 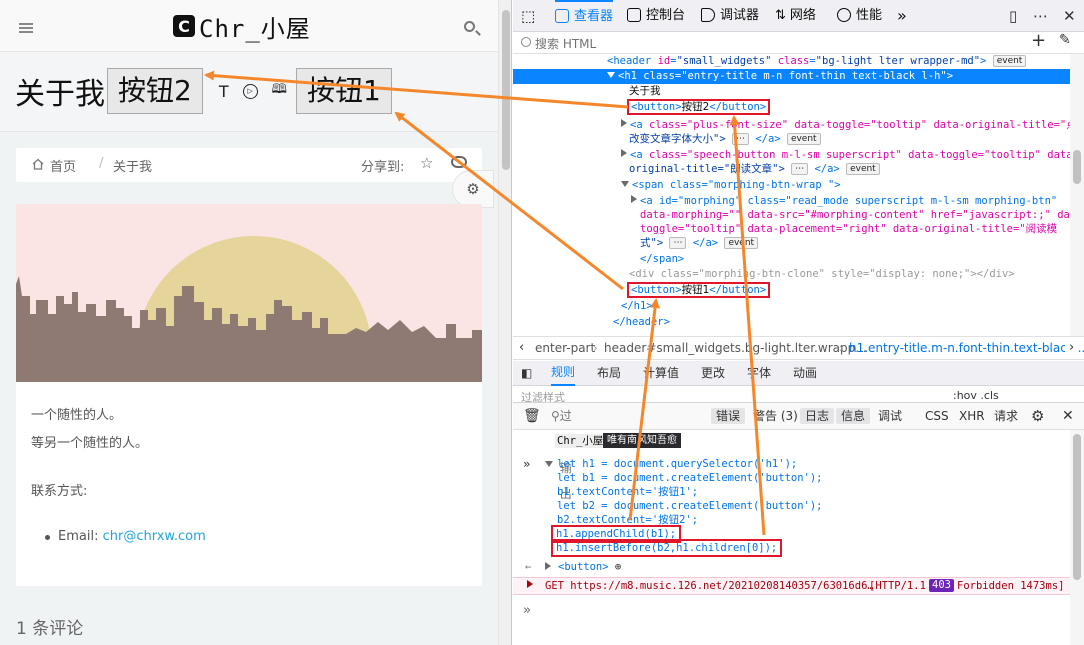 What do you see at coordinates (473, 189) in the screenshot?
I see `settings-gear-icon: ⚙` at bounding box center [473, 189].